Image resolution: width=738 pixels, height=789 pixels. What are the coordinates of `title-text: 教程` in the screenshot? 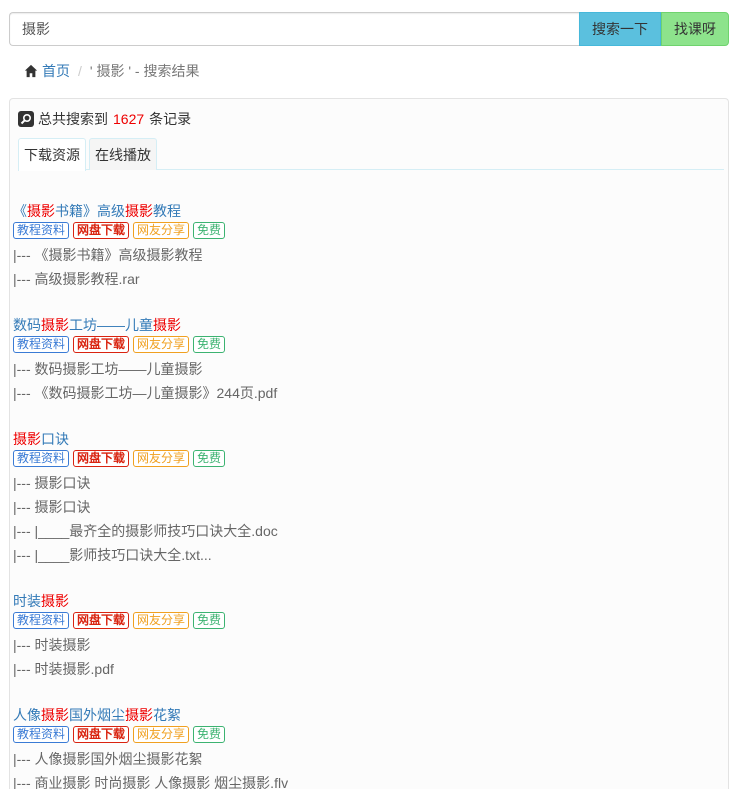 It's located at (167, 211).